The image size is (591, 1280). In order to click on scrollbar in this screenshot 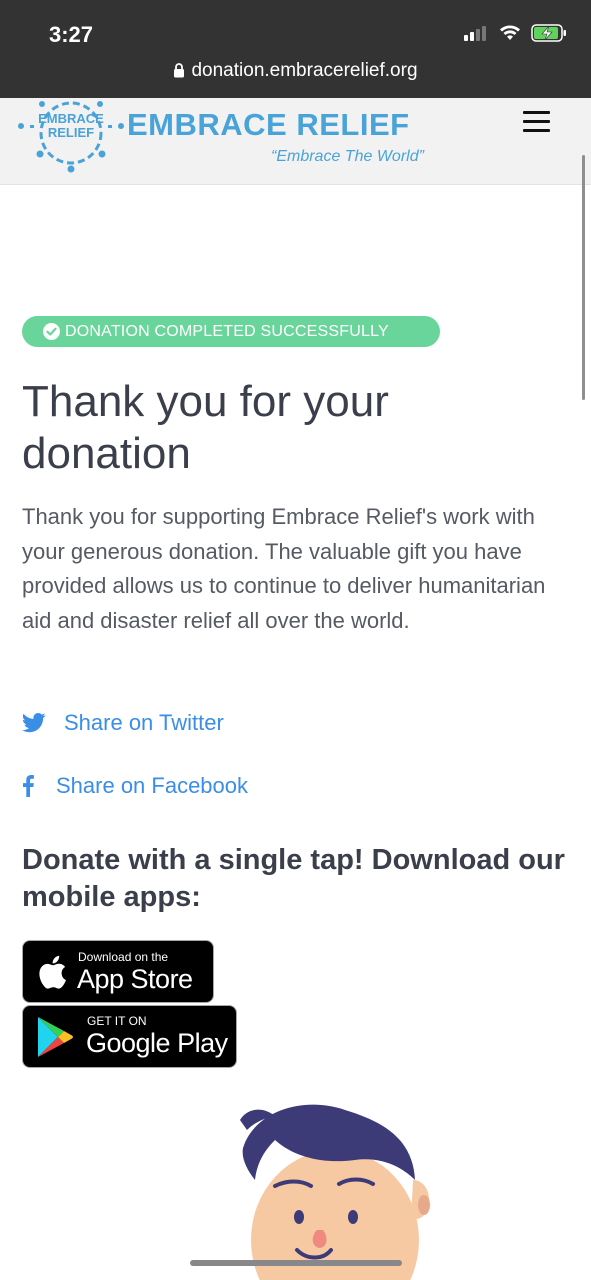, I will do `click(583, 277)`.